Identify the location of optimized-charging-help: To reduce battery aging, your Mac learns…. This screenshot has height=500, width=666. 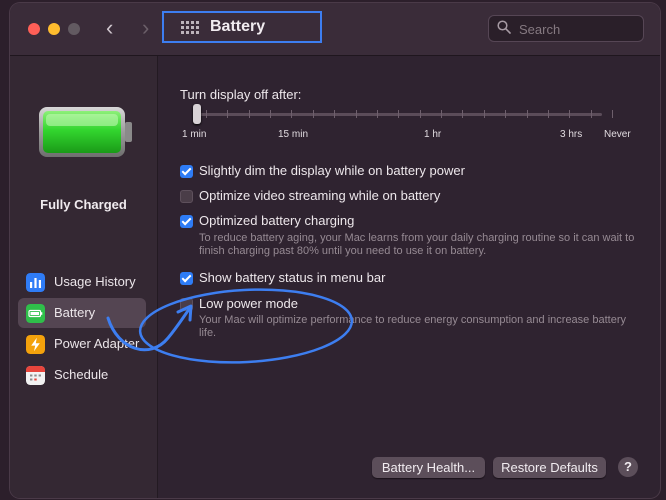
(417, 244).